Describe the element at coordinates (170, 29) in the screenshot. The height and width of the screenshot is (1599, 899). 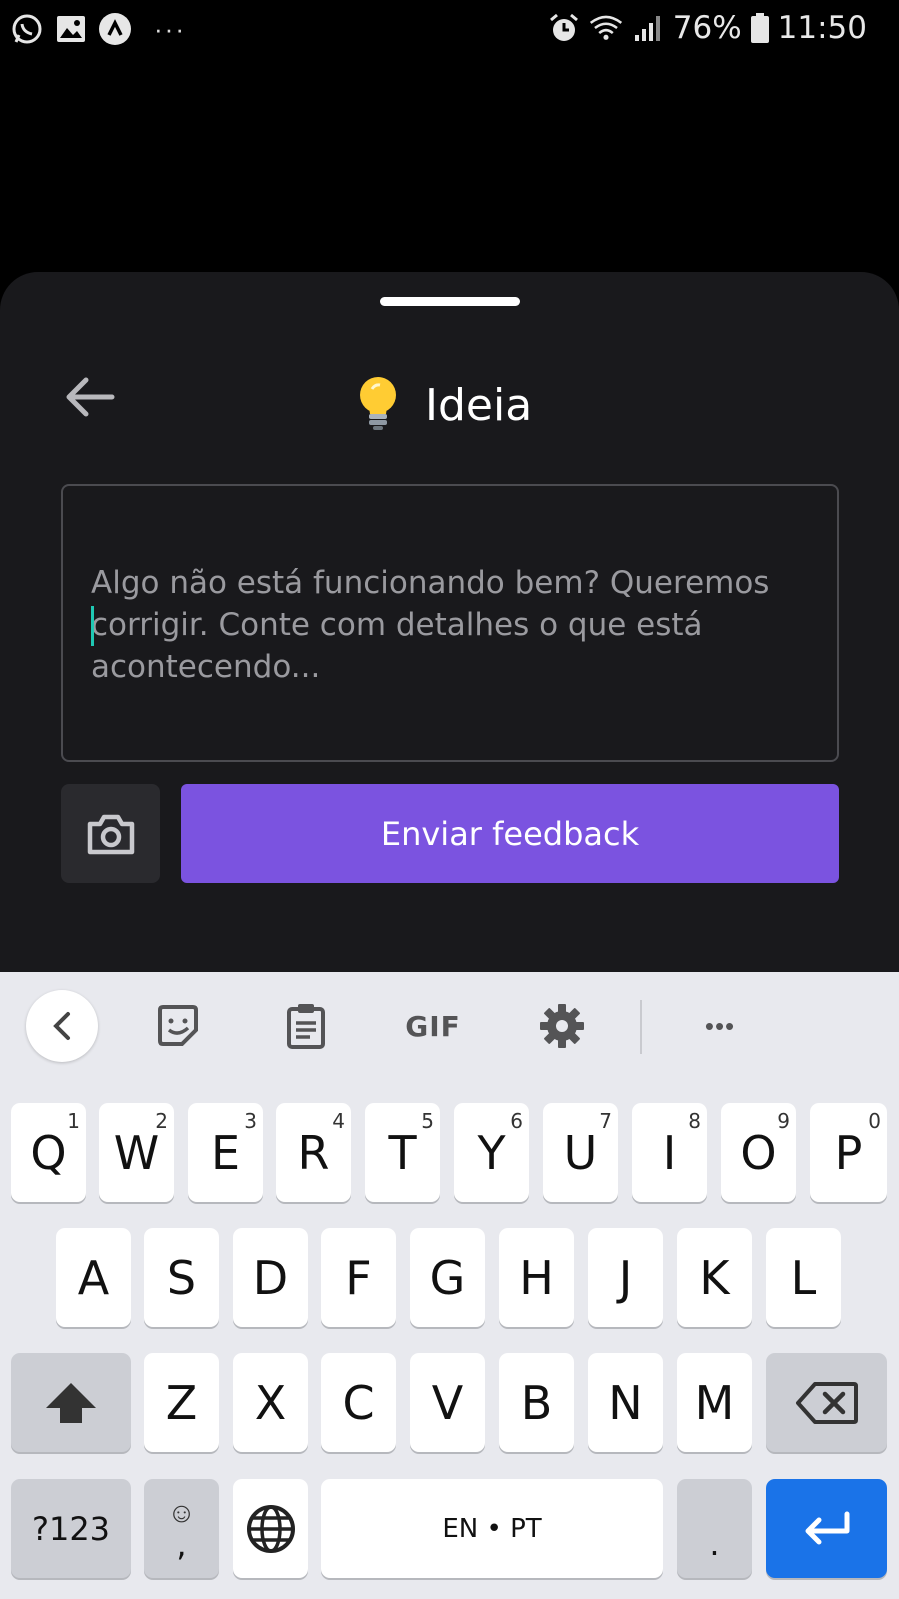
I see `overflow-notifications: ···` at that location.